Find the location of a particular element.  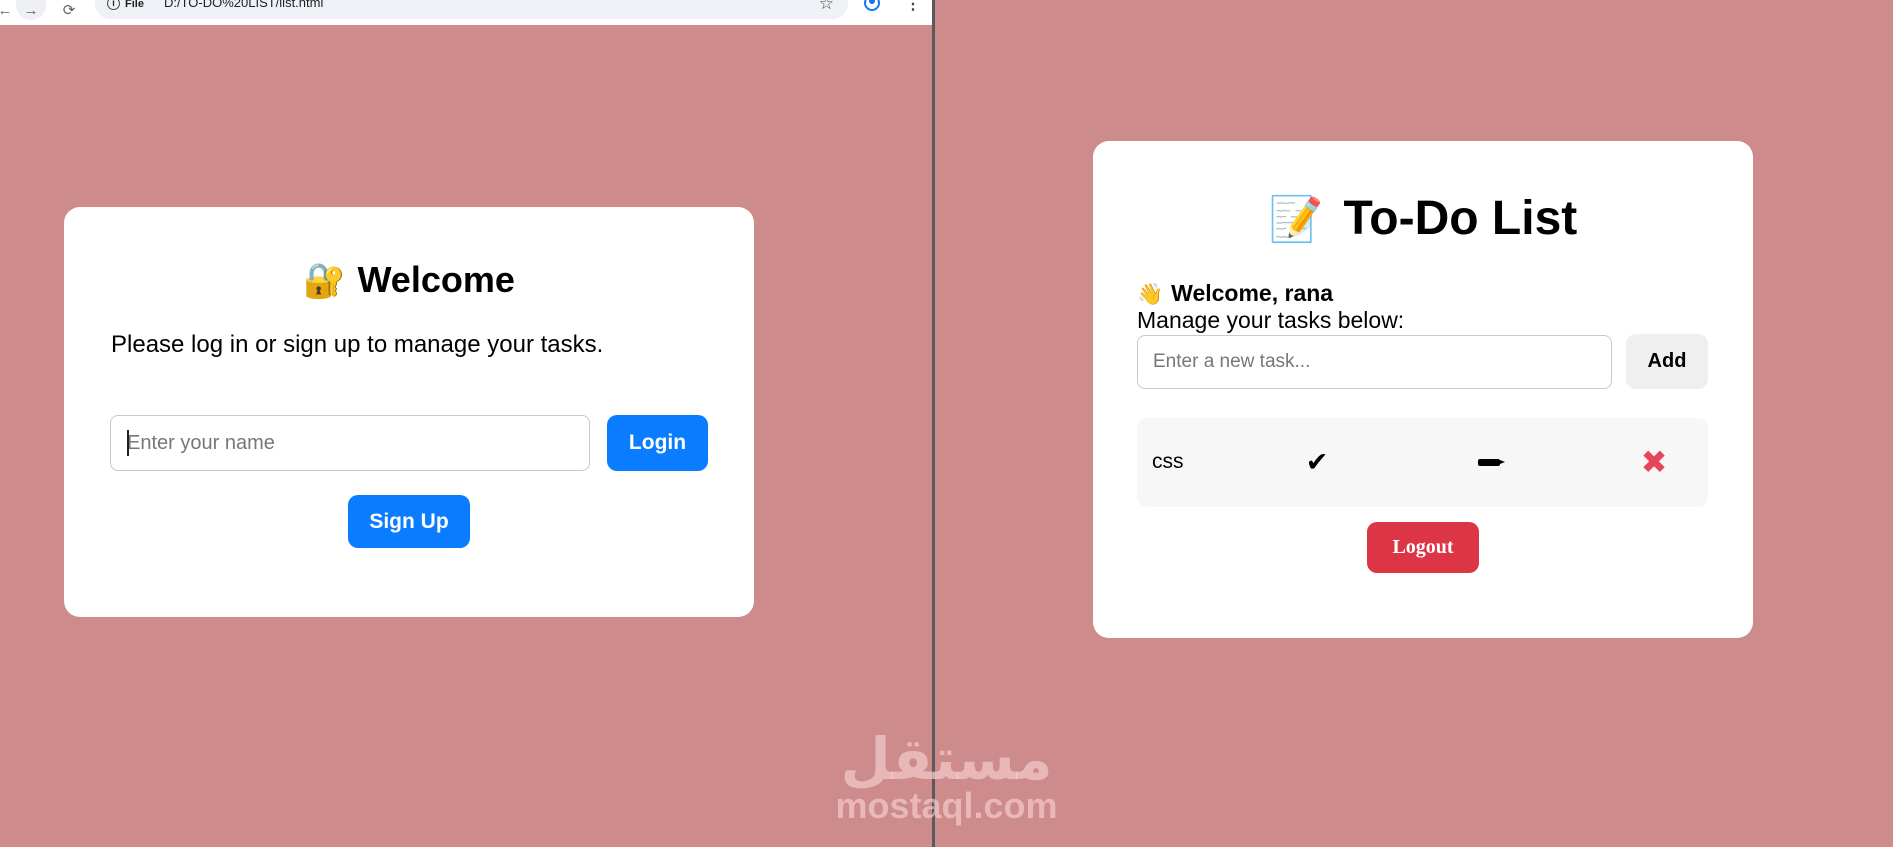

reload-icon: ⟳ is located at coordinates (69, 10).